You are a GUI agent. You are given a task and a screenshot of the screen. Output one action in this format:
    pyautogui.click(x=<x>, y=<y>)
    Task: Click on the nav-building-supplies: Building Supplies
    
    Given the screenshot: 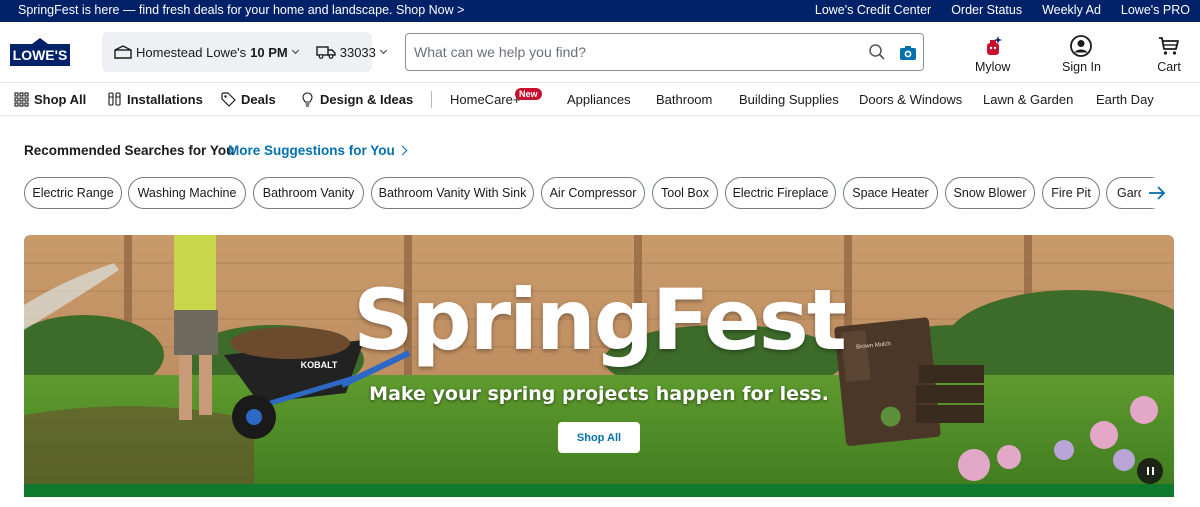 What is the action you would take?
    pyautogui.click(x=789, y=99)
    